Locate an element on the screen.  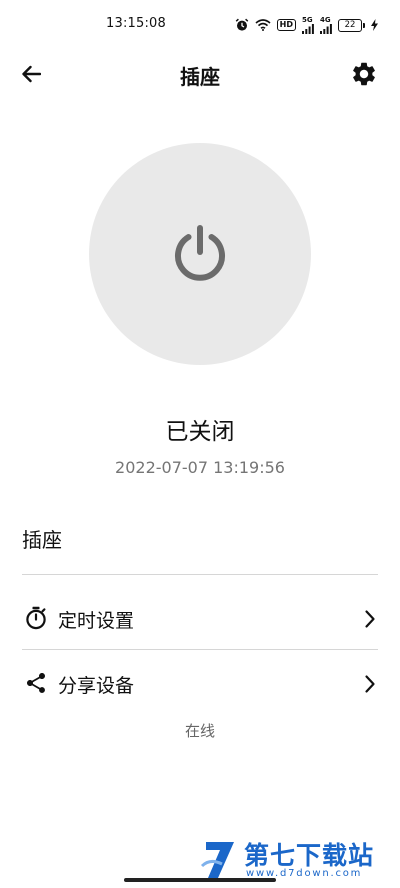
timer-settings-item: 定时设置 is located at coordinates (200, 619).